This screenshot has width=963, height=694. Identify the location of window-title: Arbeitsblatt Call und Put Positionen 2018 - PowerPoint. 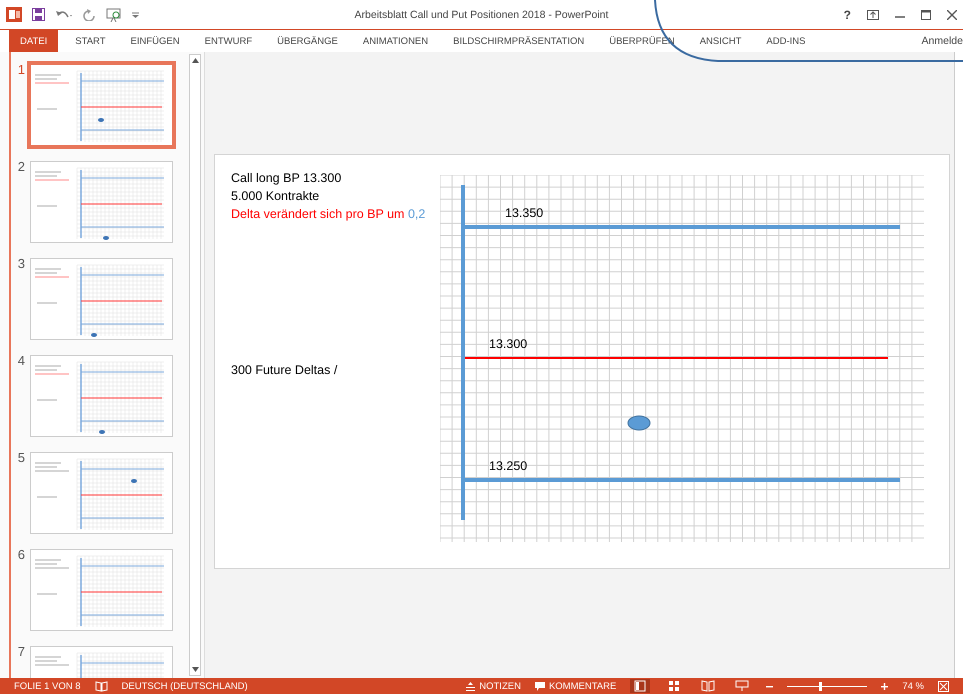
(481, 15).